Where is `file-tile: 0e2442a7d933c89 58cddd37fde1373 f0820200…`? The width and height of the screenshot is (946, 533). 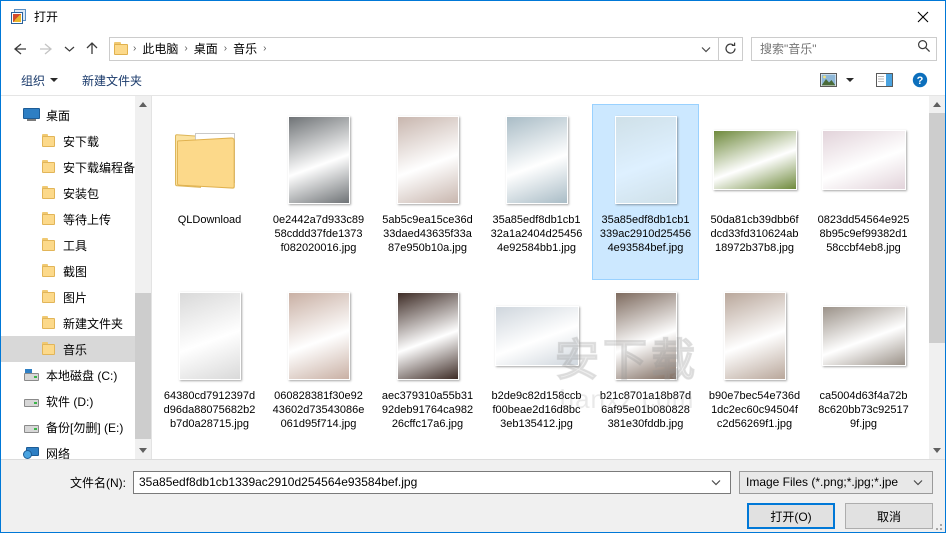 file-tile: 0e2442a7d933c89 58cddd37fde1373 f0820200… is located at coordinates (318, 192).